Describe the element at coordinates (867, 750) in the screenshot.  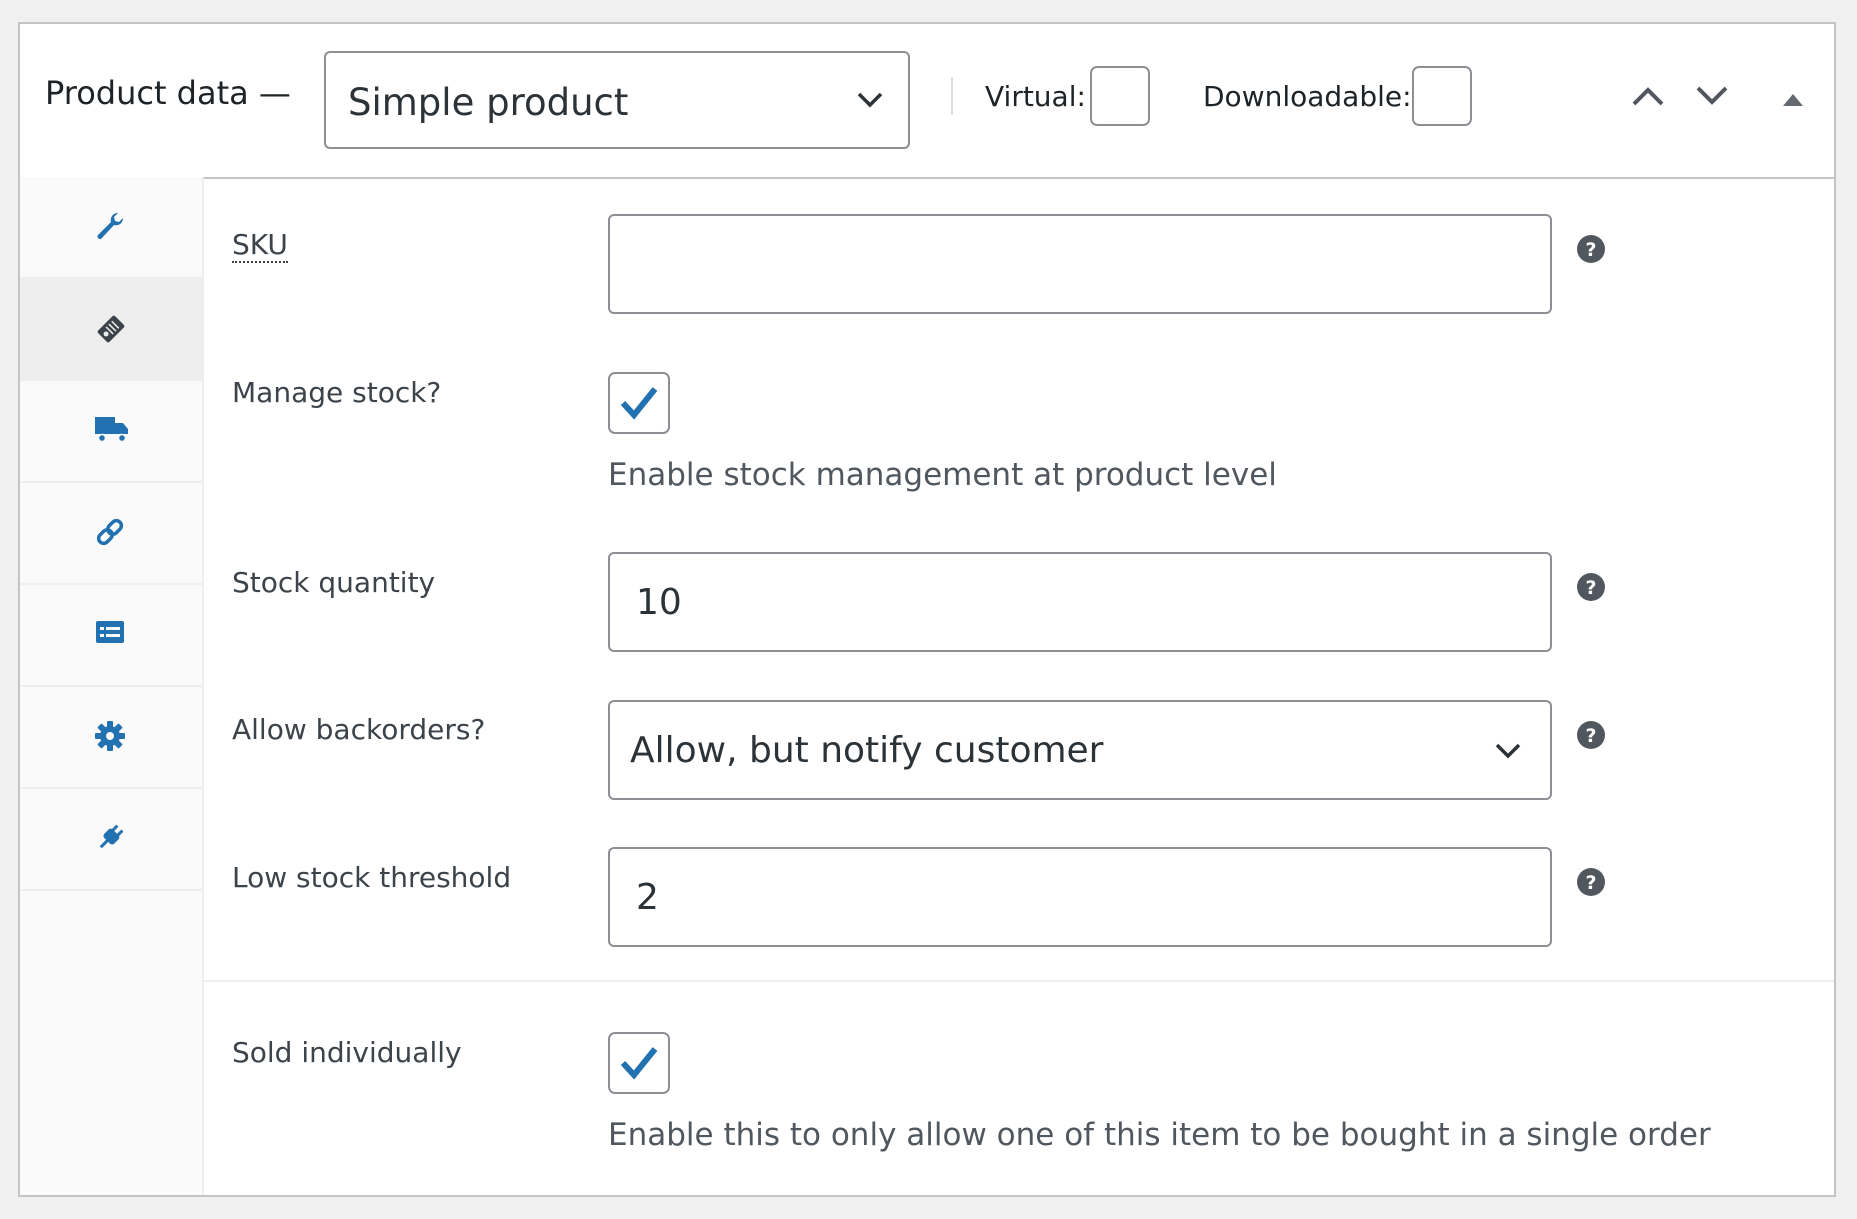
I see `backorders-value: Allow, but notify customer` at that location.